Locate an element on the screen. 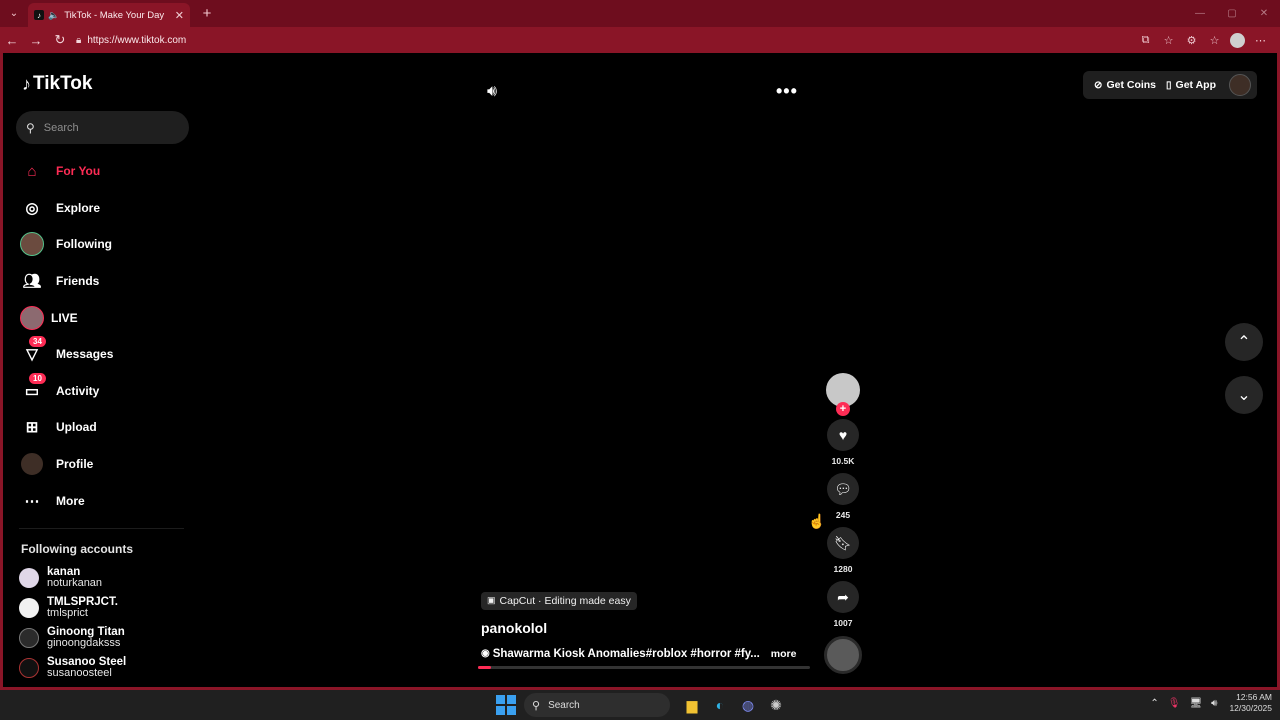 The height and width of the screenshot is (720, 1280). tab-audio-icon: 🔈 is located at coordinates (53, 15).